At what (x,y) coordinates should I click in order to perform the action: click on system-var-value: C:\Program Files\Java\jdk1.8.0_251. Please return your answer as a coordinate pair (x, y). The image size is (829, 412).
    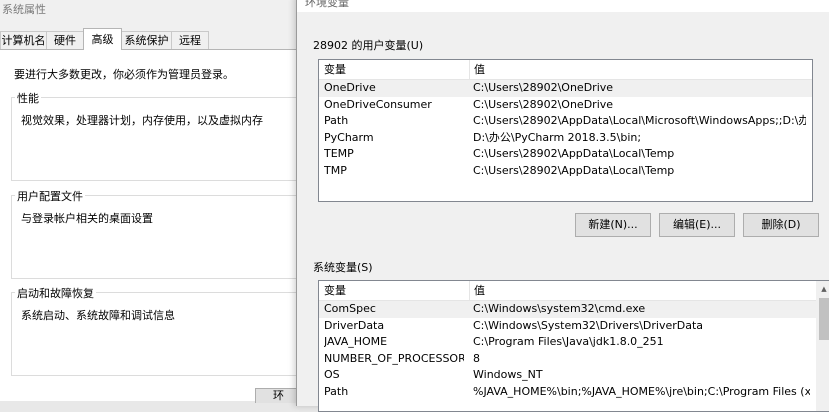
    Looking at the image, I should click on (568, 341).